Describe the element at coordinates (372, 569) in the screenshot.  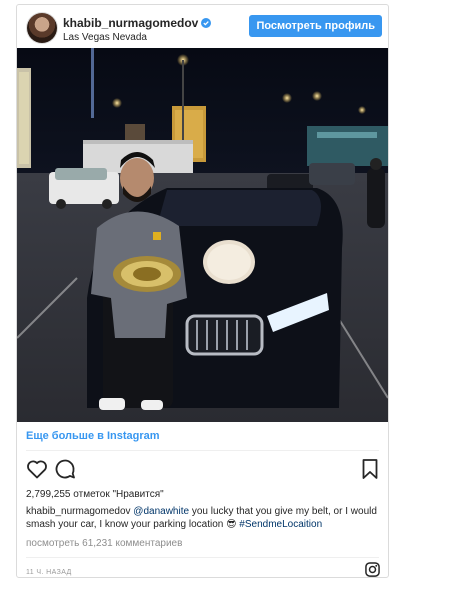
I see `instagram-logo-icon` at that location.